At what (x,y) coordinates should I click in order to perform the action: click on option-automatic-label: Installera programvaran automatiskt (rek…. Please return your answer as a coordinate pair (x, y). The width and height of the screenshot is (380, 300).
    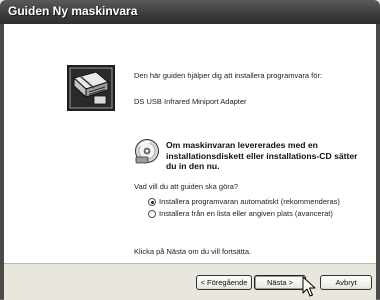
    Looking at the image, I should click on (249, 201).